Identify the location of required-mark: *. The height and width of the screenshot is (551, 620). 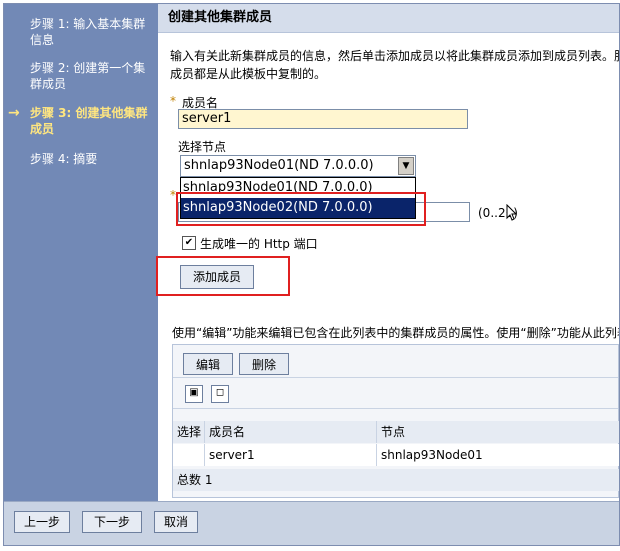
(173, 101).